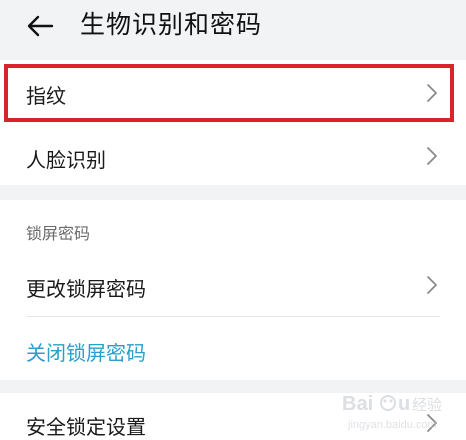 The width and height of the screenshot is (466, 440). What do you see at coordinates (171, 24) in the screenshot?
I see `page-title: 生物识别和密码` at bounding box center [171, 24].